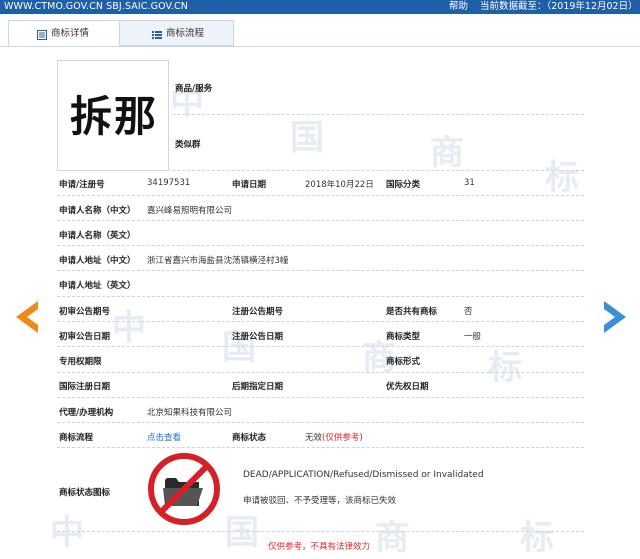 This screenshot has height=559, width=640. Describe the element at coordinates (188, 145) in the screenshot. I see `group-label: 类似群` at that location.